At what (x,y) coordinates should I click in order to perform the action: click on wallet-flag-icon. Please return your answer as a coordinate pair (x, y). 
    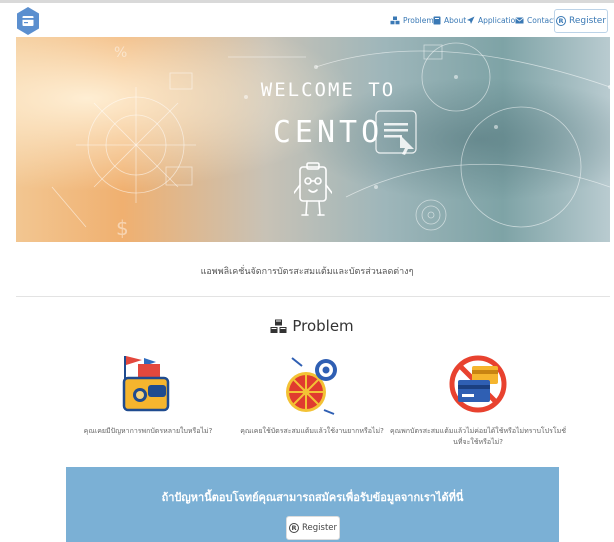
    Looking at the image, I should click on (146, 384).